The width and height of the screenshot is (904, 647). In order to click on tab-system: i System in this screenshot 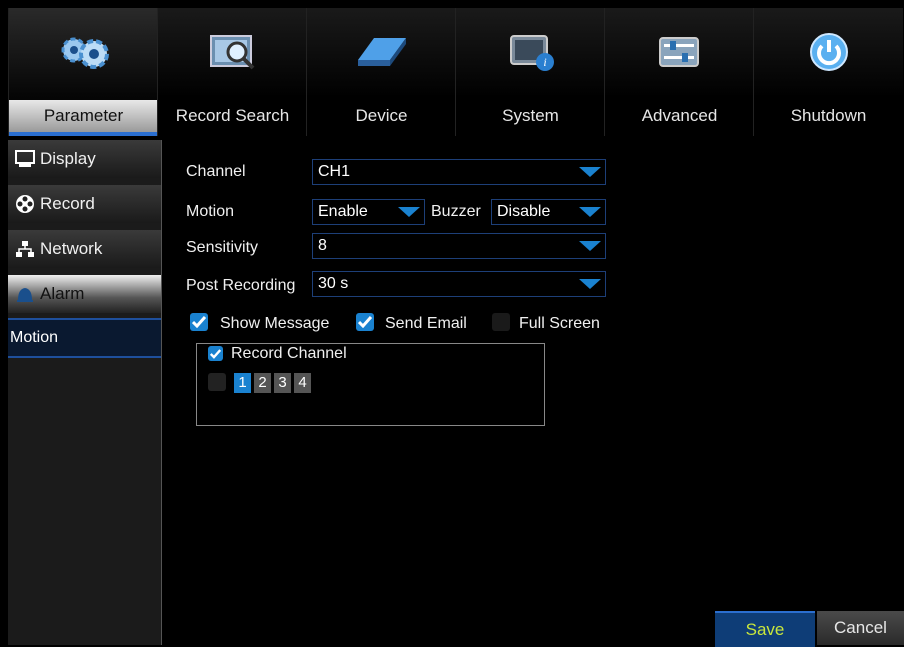, I will do `click(530, 72)`.